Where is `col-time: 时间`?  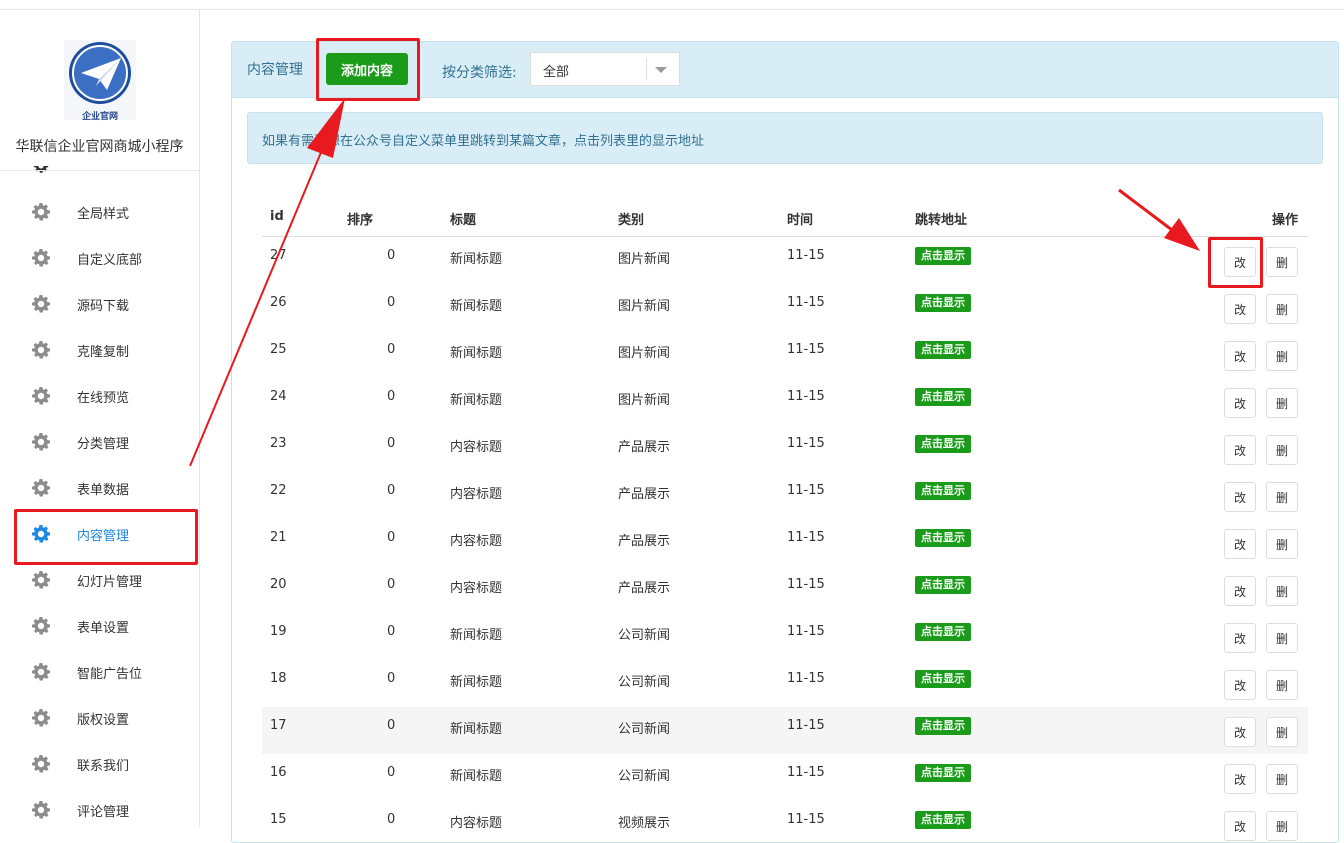
col-time: 时间 is located at coordinates (800, 220).